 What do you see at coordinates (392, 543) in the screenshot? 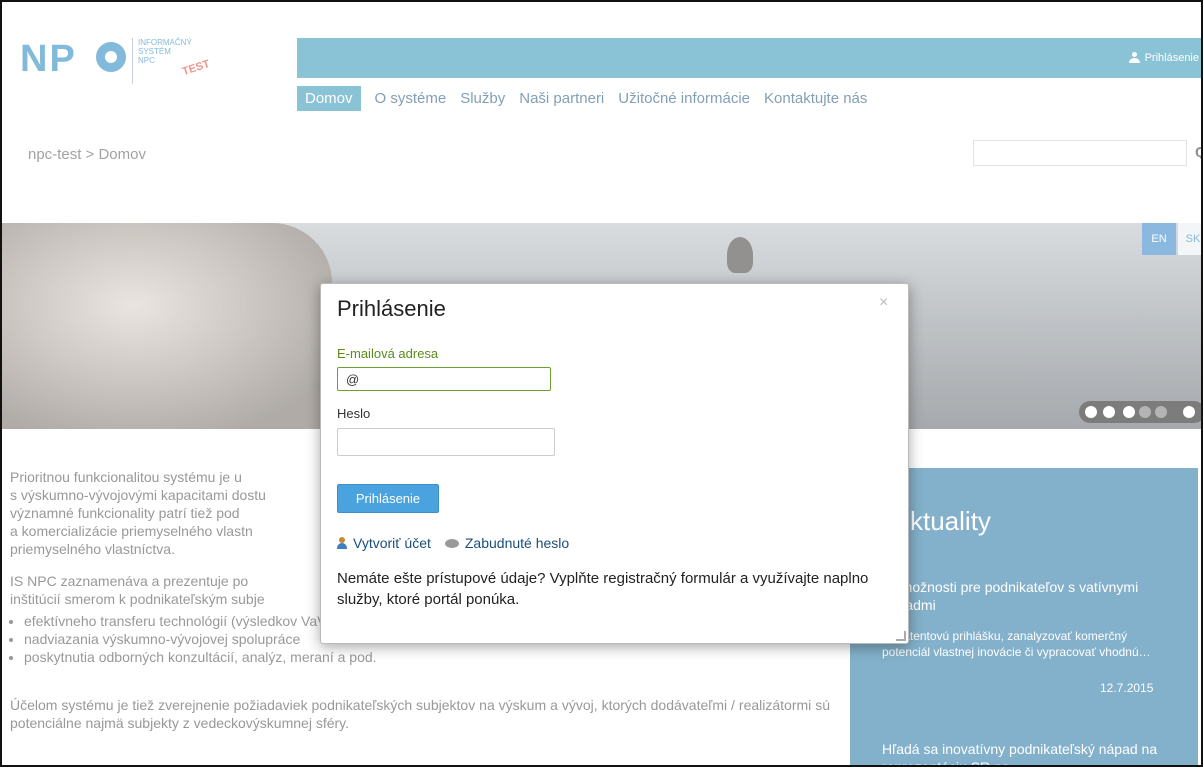
I see `create-account-link: Vytvoriť účet` at bounding box center [392, 543].